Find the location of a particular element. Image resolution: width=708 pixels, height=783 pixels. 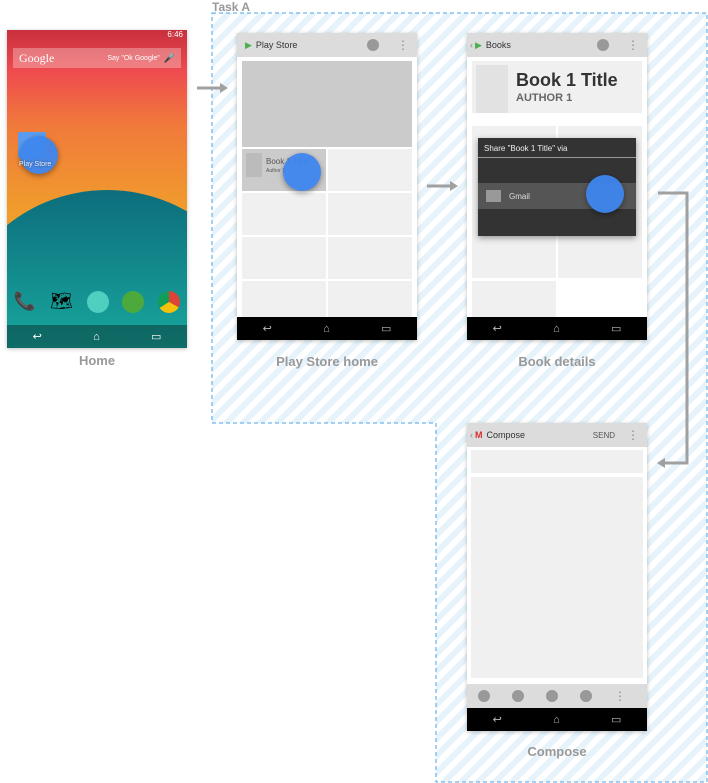

caption-compose: Compose is located at coordinates (557, 751).